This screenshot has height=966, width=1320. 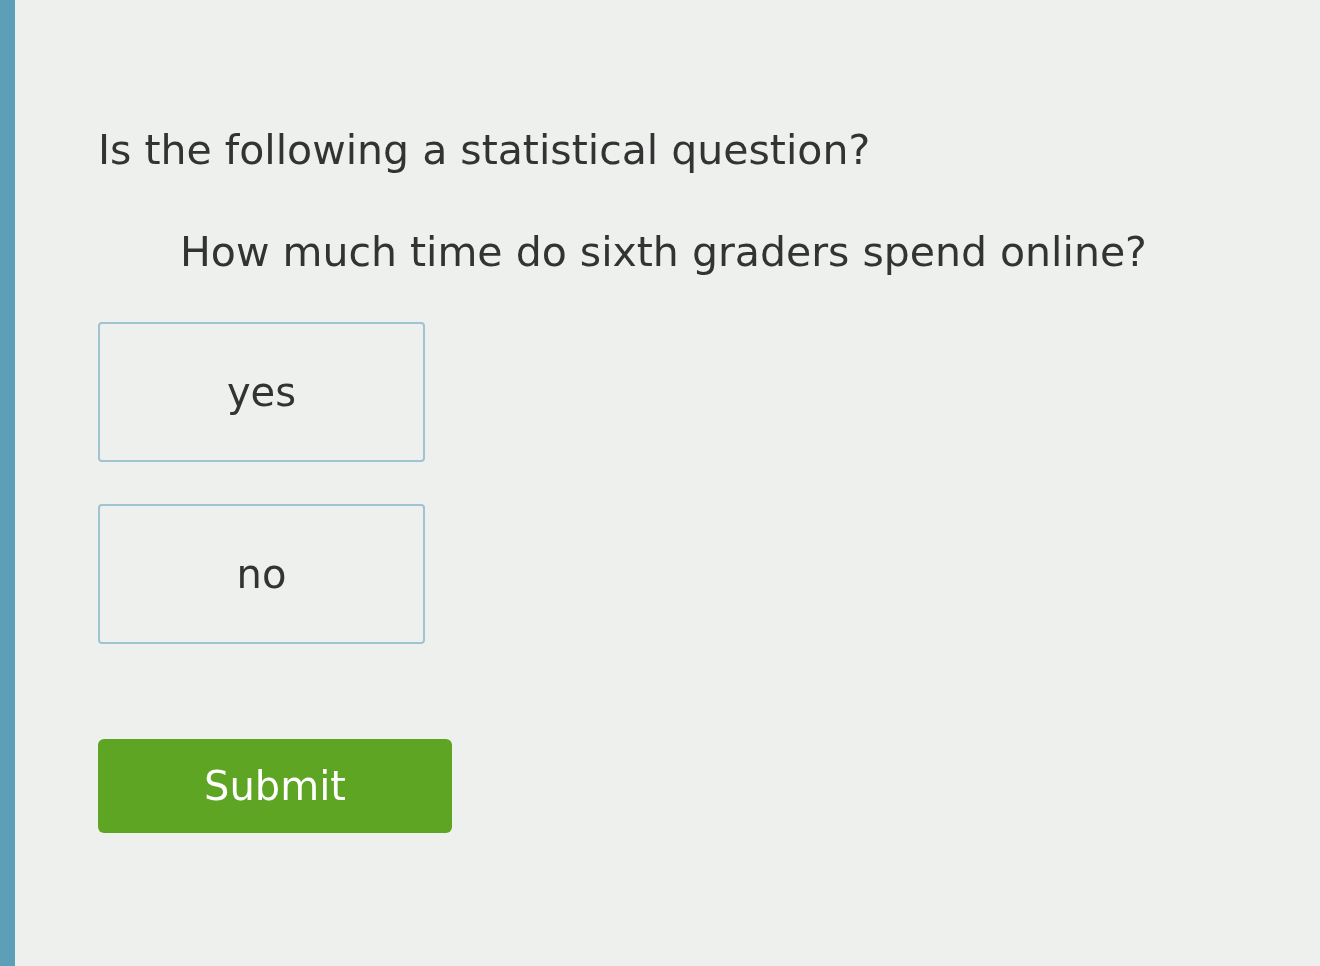 What do you see at coordinates (261, 392) in the screenshot?
I see `answer-choice: yes` at bounding box center [261, 392].